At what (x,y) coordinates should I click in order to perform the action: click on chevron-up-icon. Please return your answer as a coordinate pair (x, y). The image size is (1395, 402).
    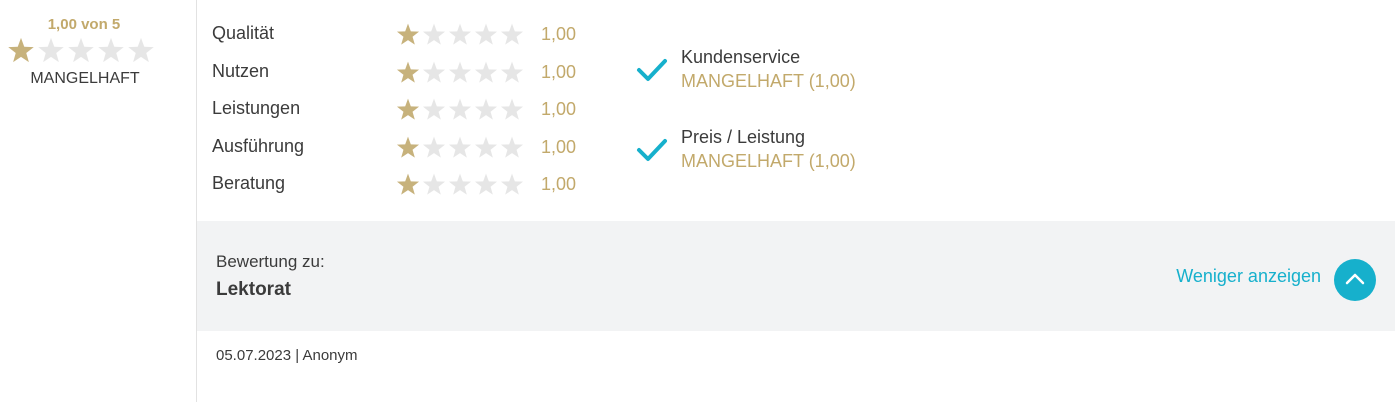
    Looking at the image, I should click on (1355, 279).